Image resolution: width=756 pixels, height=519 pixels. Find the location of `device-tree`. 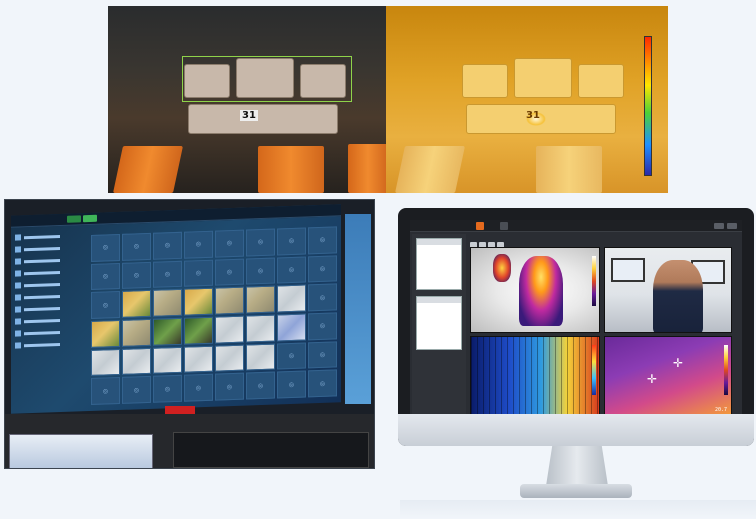

device-tree is located at coordinates (48, 317).